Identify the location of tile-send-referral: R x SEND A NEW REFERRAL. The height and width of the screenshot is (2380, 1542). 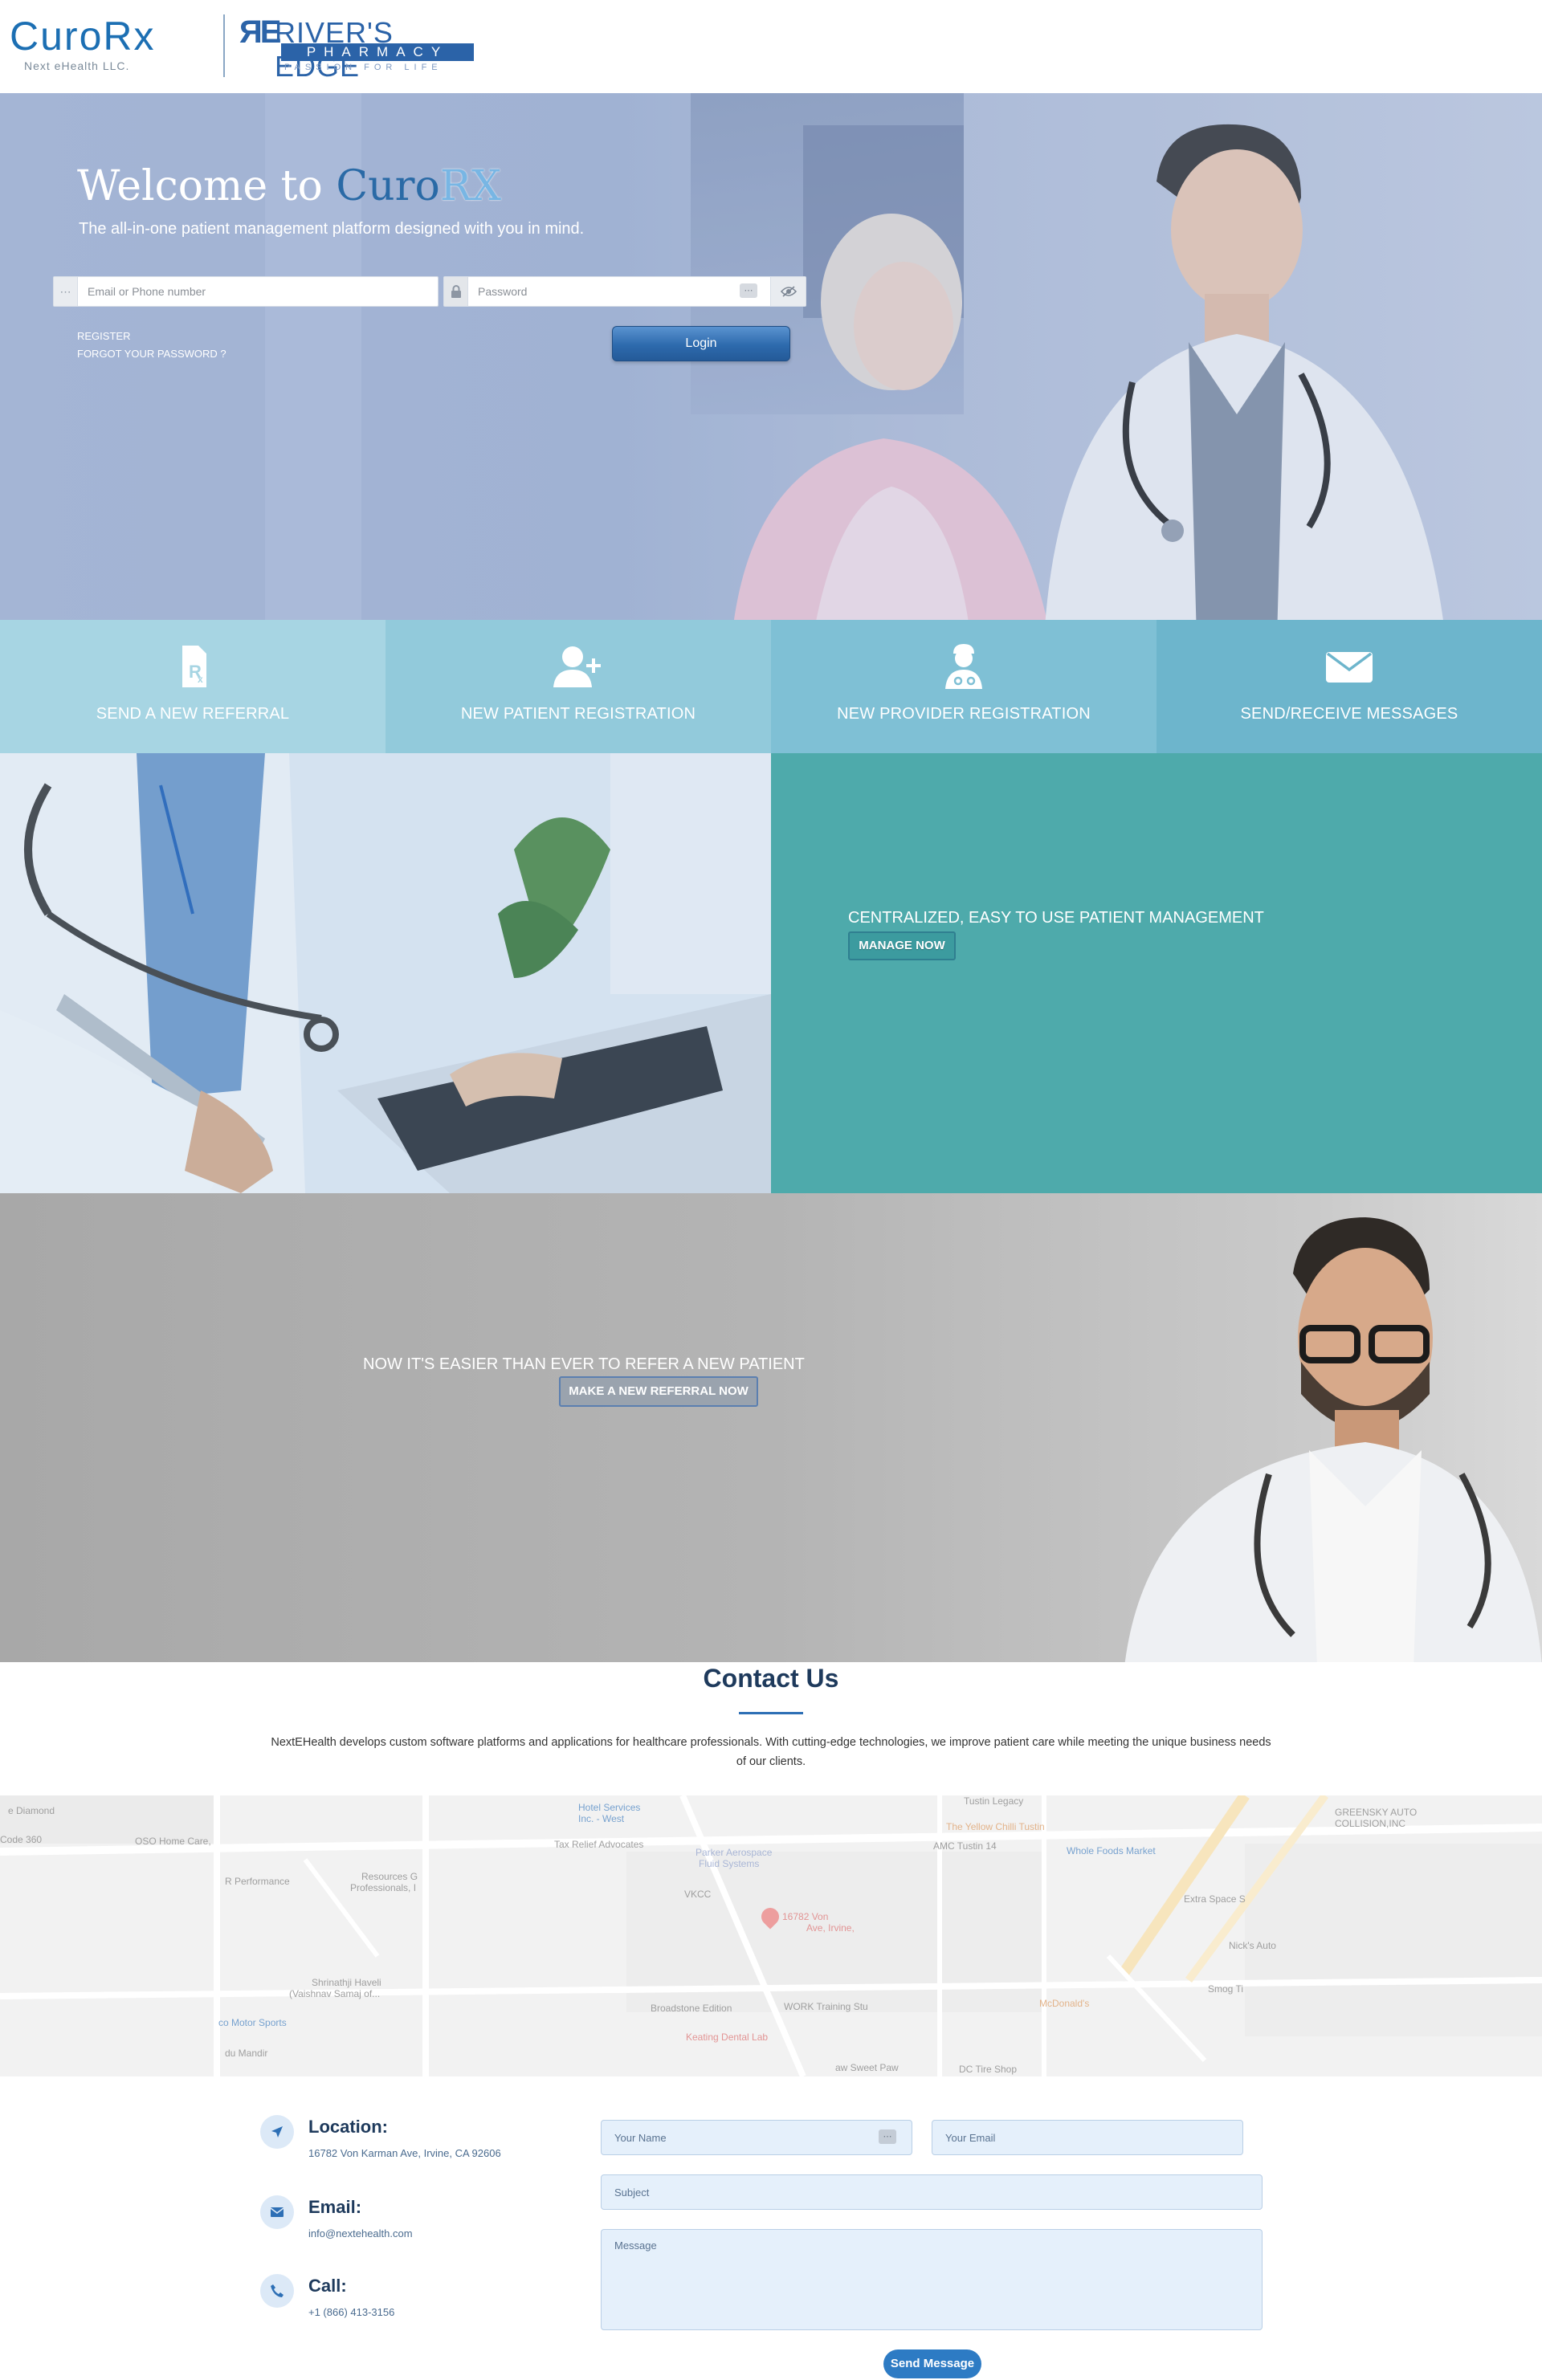
(193, 686).